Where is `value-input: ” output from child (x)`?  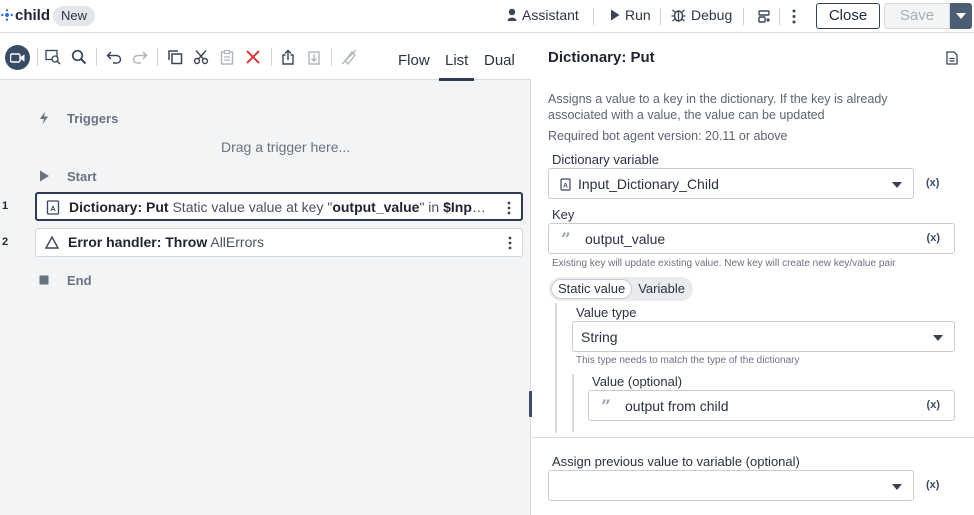 value-input: ” output from child (x) is located at coordinates (771, 405).